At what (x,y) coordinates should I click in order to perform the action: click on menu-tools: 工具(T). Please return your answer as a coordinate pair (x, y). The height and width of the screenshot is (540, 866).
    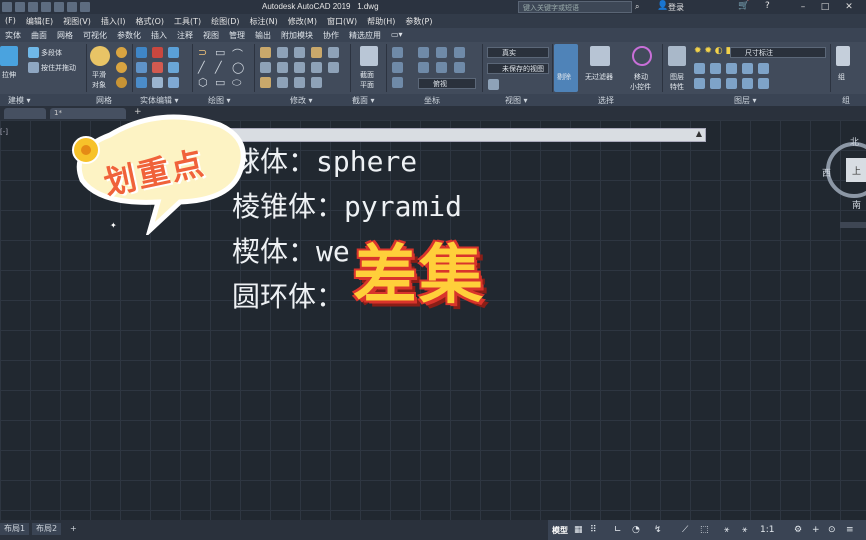
    Looking at the image, I should click on (187, 21).